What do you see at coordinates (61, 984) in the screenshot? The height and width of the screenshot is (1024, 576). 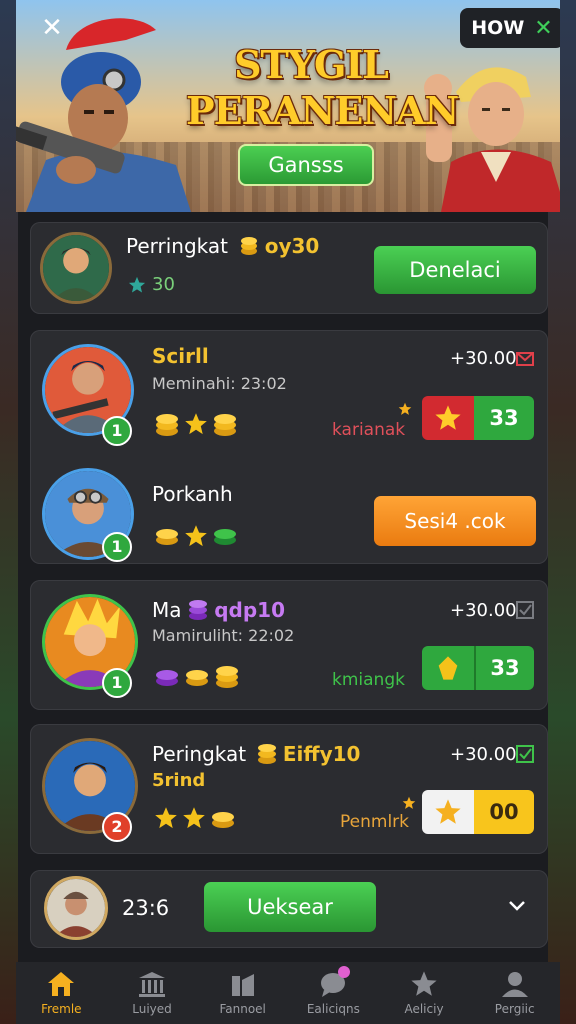 I see `home-icon` at bounding box center [61, 984].